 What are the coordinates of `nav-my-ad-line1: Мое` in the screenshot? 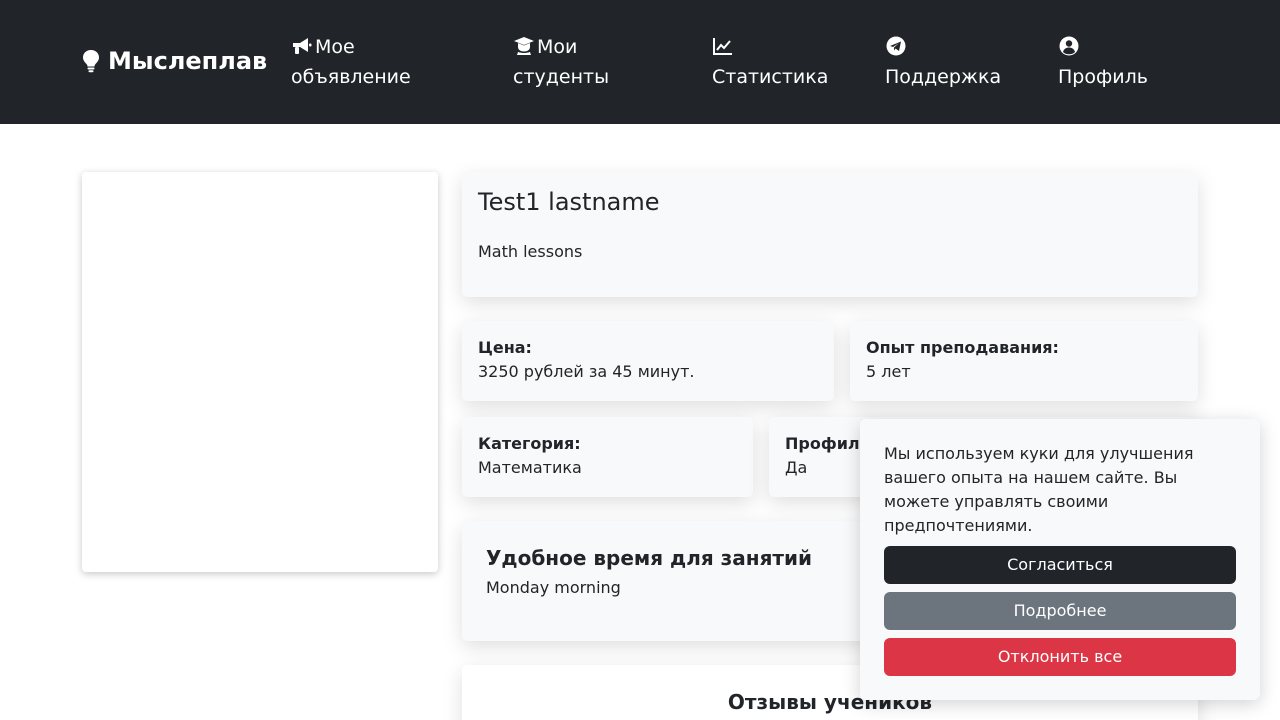 It's located at (335, 47).